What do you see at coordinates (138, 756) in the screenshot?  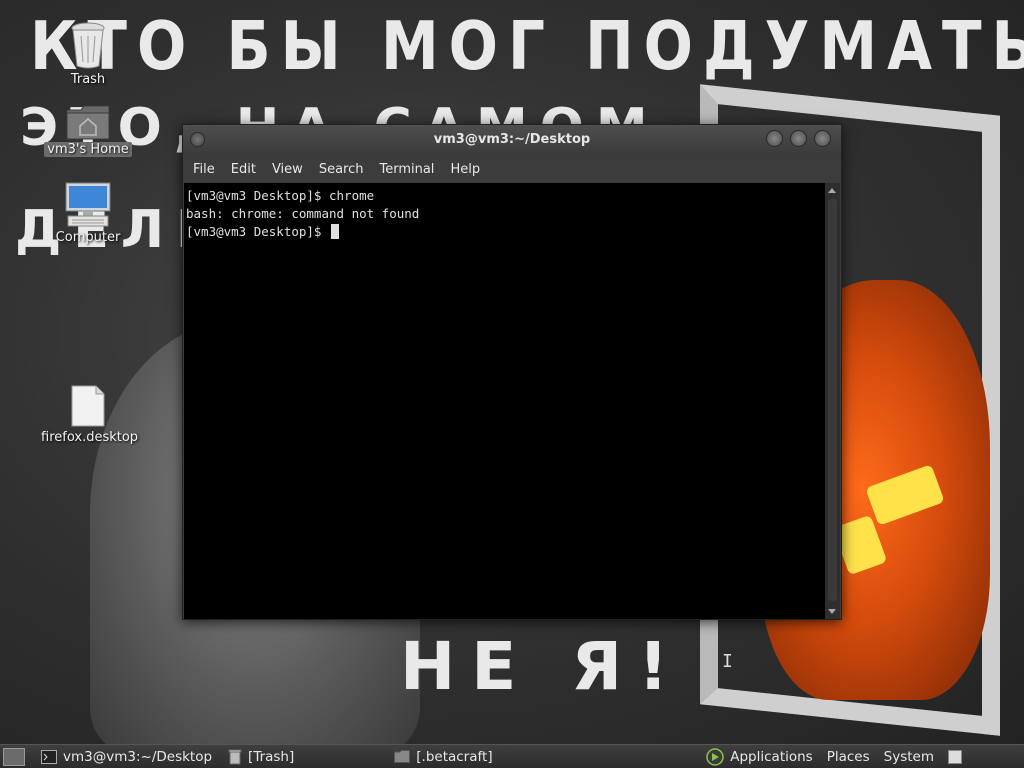 I see `taskbar-item-label: vm3@vm3:~/Desktop` at bounding box center [138, 756].